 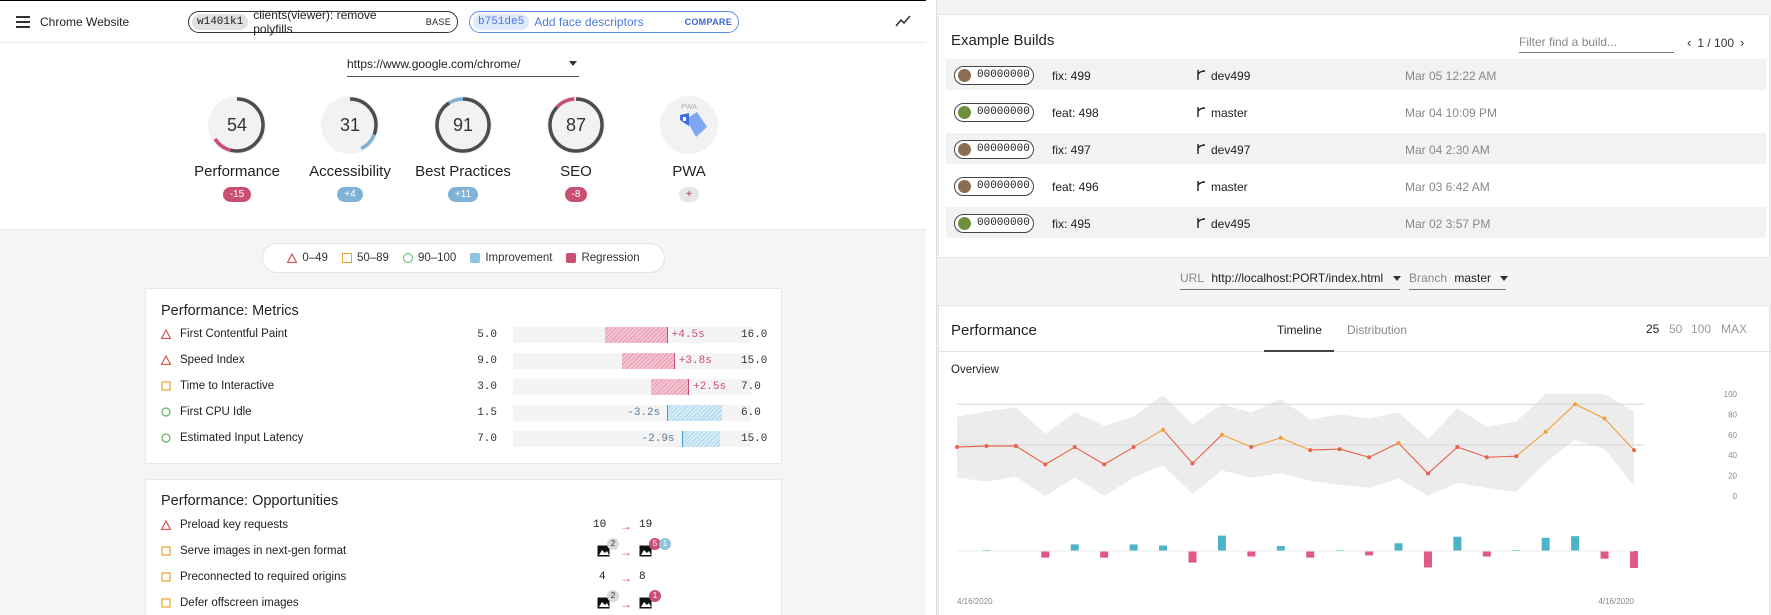 What do you see at coordinates (1231, 150) in the screenshot?
I see `build-branch: dev497` at bounding box center [1231, 150].